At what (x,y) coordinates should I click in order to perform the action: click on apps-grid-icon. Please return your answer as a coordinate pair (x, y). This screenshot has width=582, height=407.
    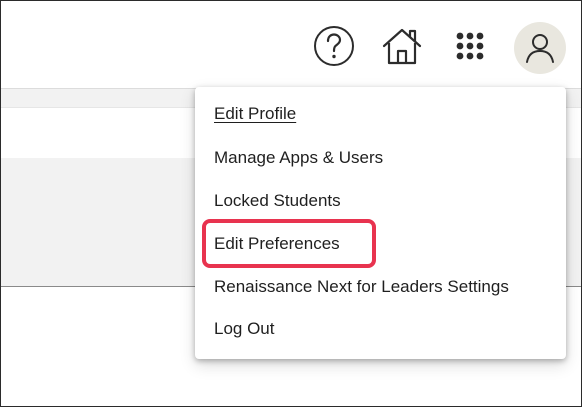
    Looking at the image, I should click on (470, 46).